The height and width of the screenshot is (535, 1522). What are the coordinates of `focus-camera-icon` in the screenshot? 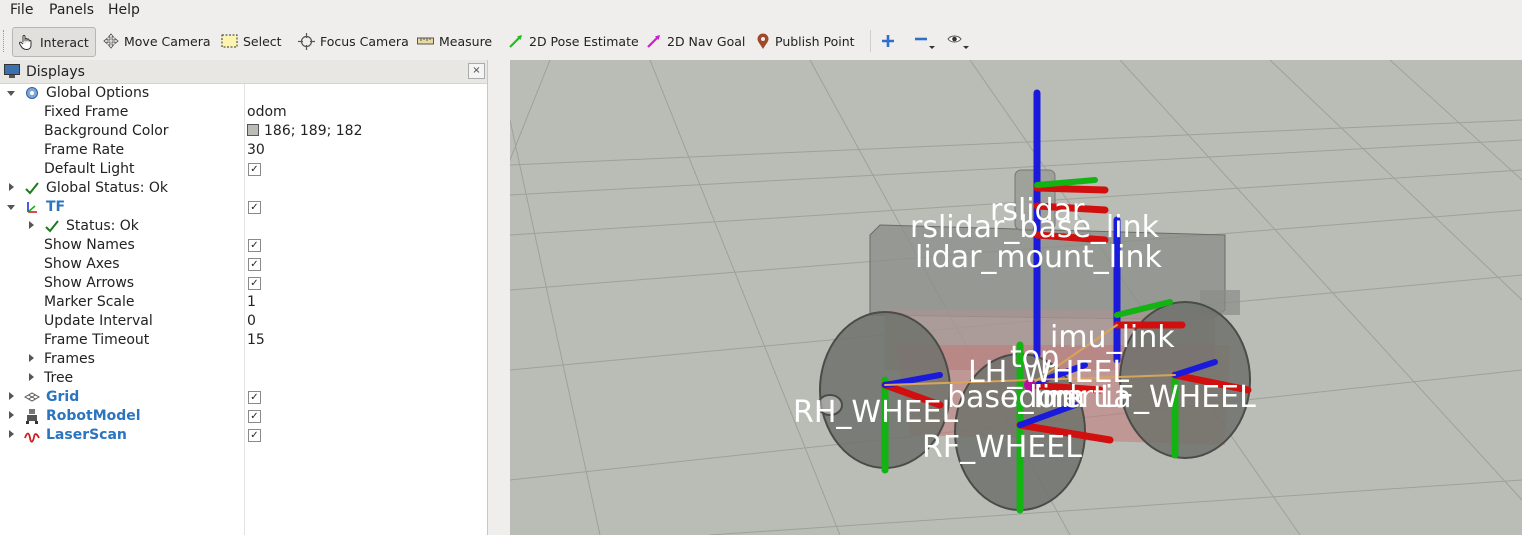 It's located at (306, 41).